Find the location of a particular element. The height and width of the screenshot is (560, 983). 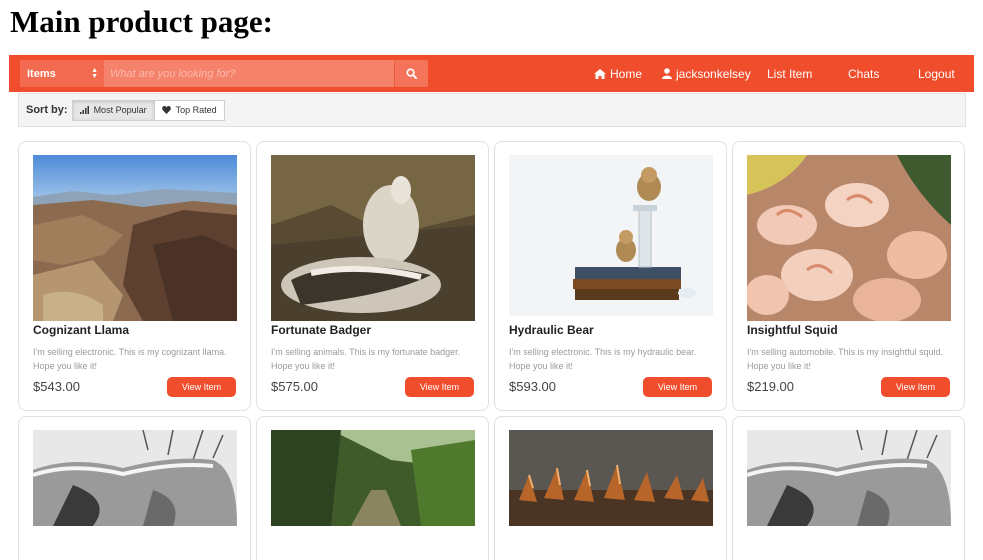

sort-top-rated-label: Top Rated is located at coordinates (196, 110).